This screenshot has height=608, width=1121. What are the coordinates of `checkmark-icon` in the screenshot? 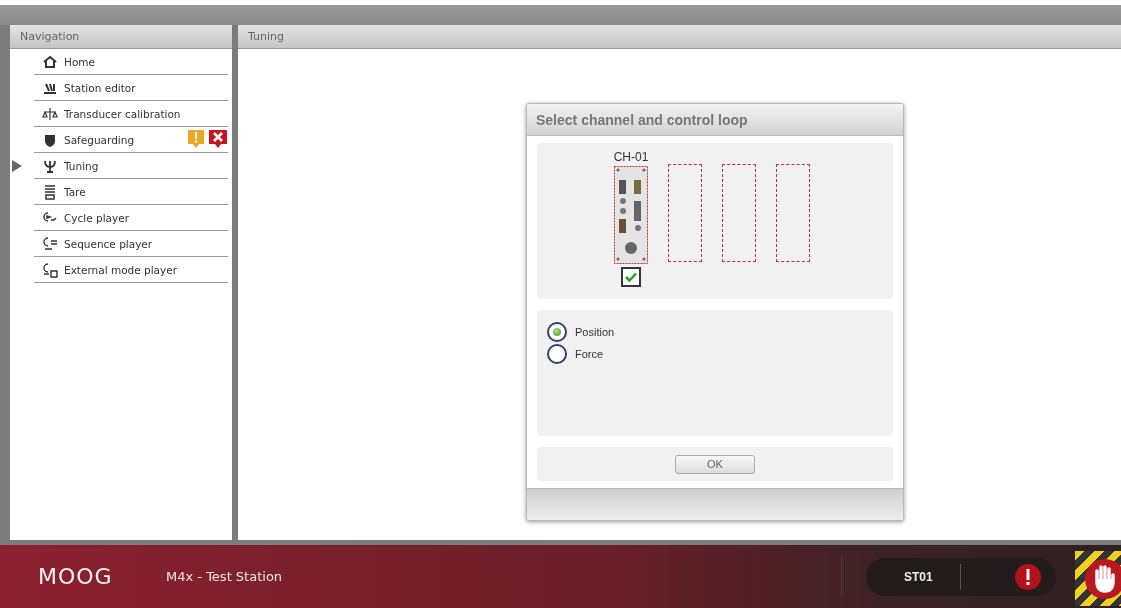 It's located at (631, 277).